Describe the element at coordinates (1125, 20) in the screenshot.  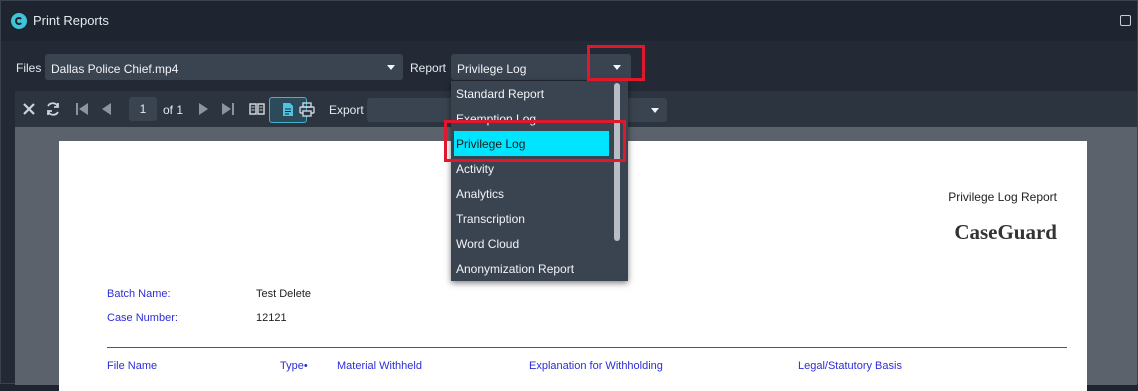
I see `maximize-icon` at that location.